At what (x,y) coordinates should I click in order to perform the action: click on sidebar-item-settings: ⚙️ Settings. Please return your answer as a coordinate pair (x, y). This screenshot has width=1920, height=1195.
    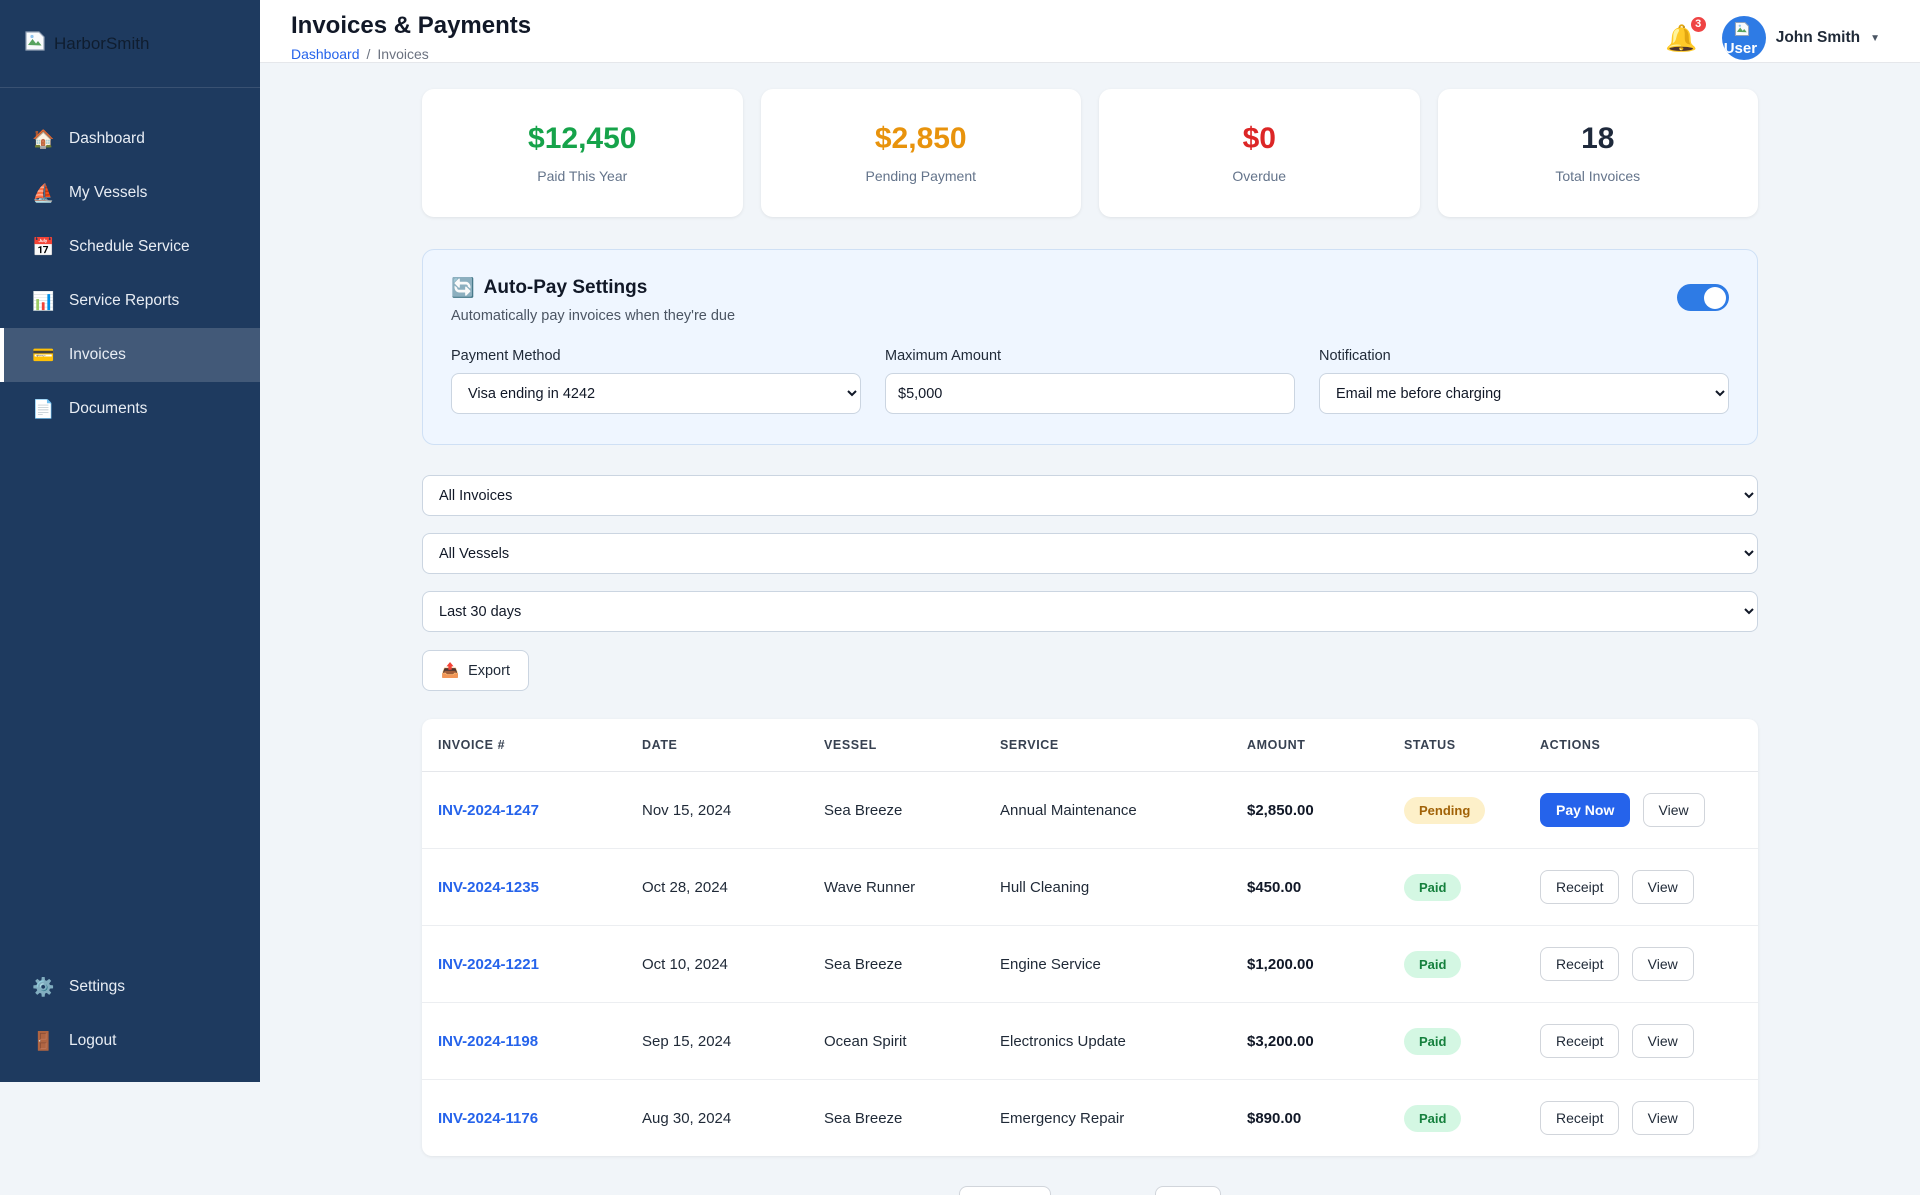
    Looking at the image, I should click on (130, 987).